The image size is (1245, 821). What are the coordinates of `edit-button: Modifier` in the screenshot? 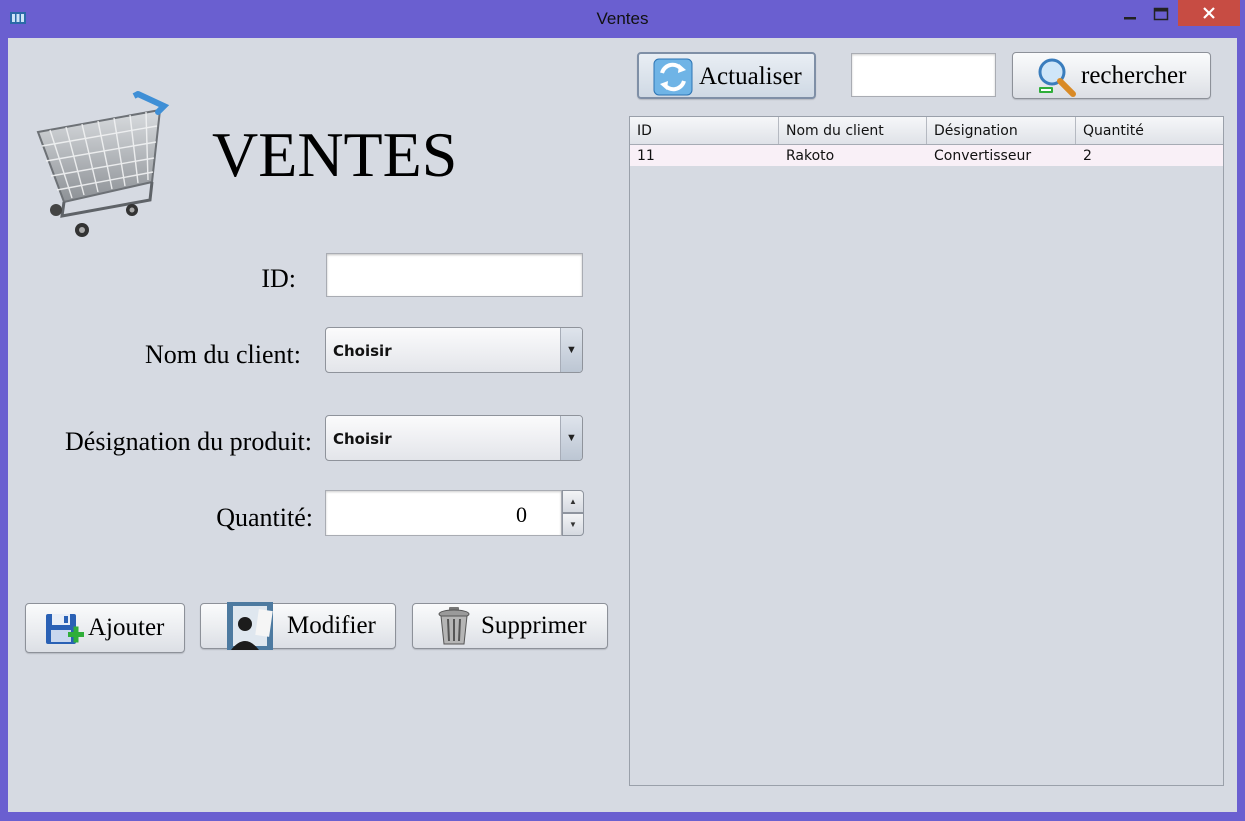 It's located at (298, 626).